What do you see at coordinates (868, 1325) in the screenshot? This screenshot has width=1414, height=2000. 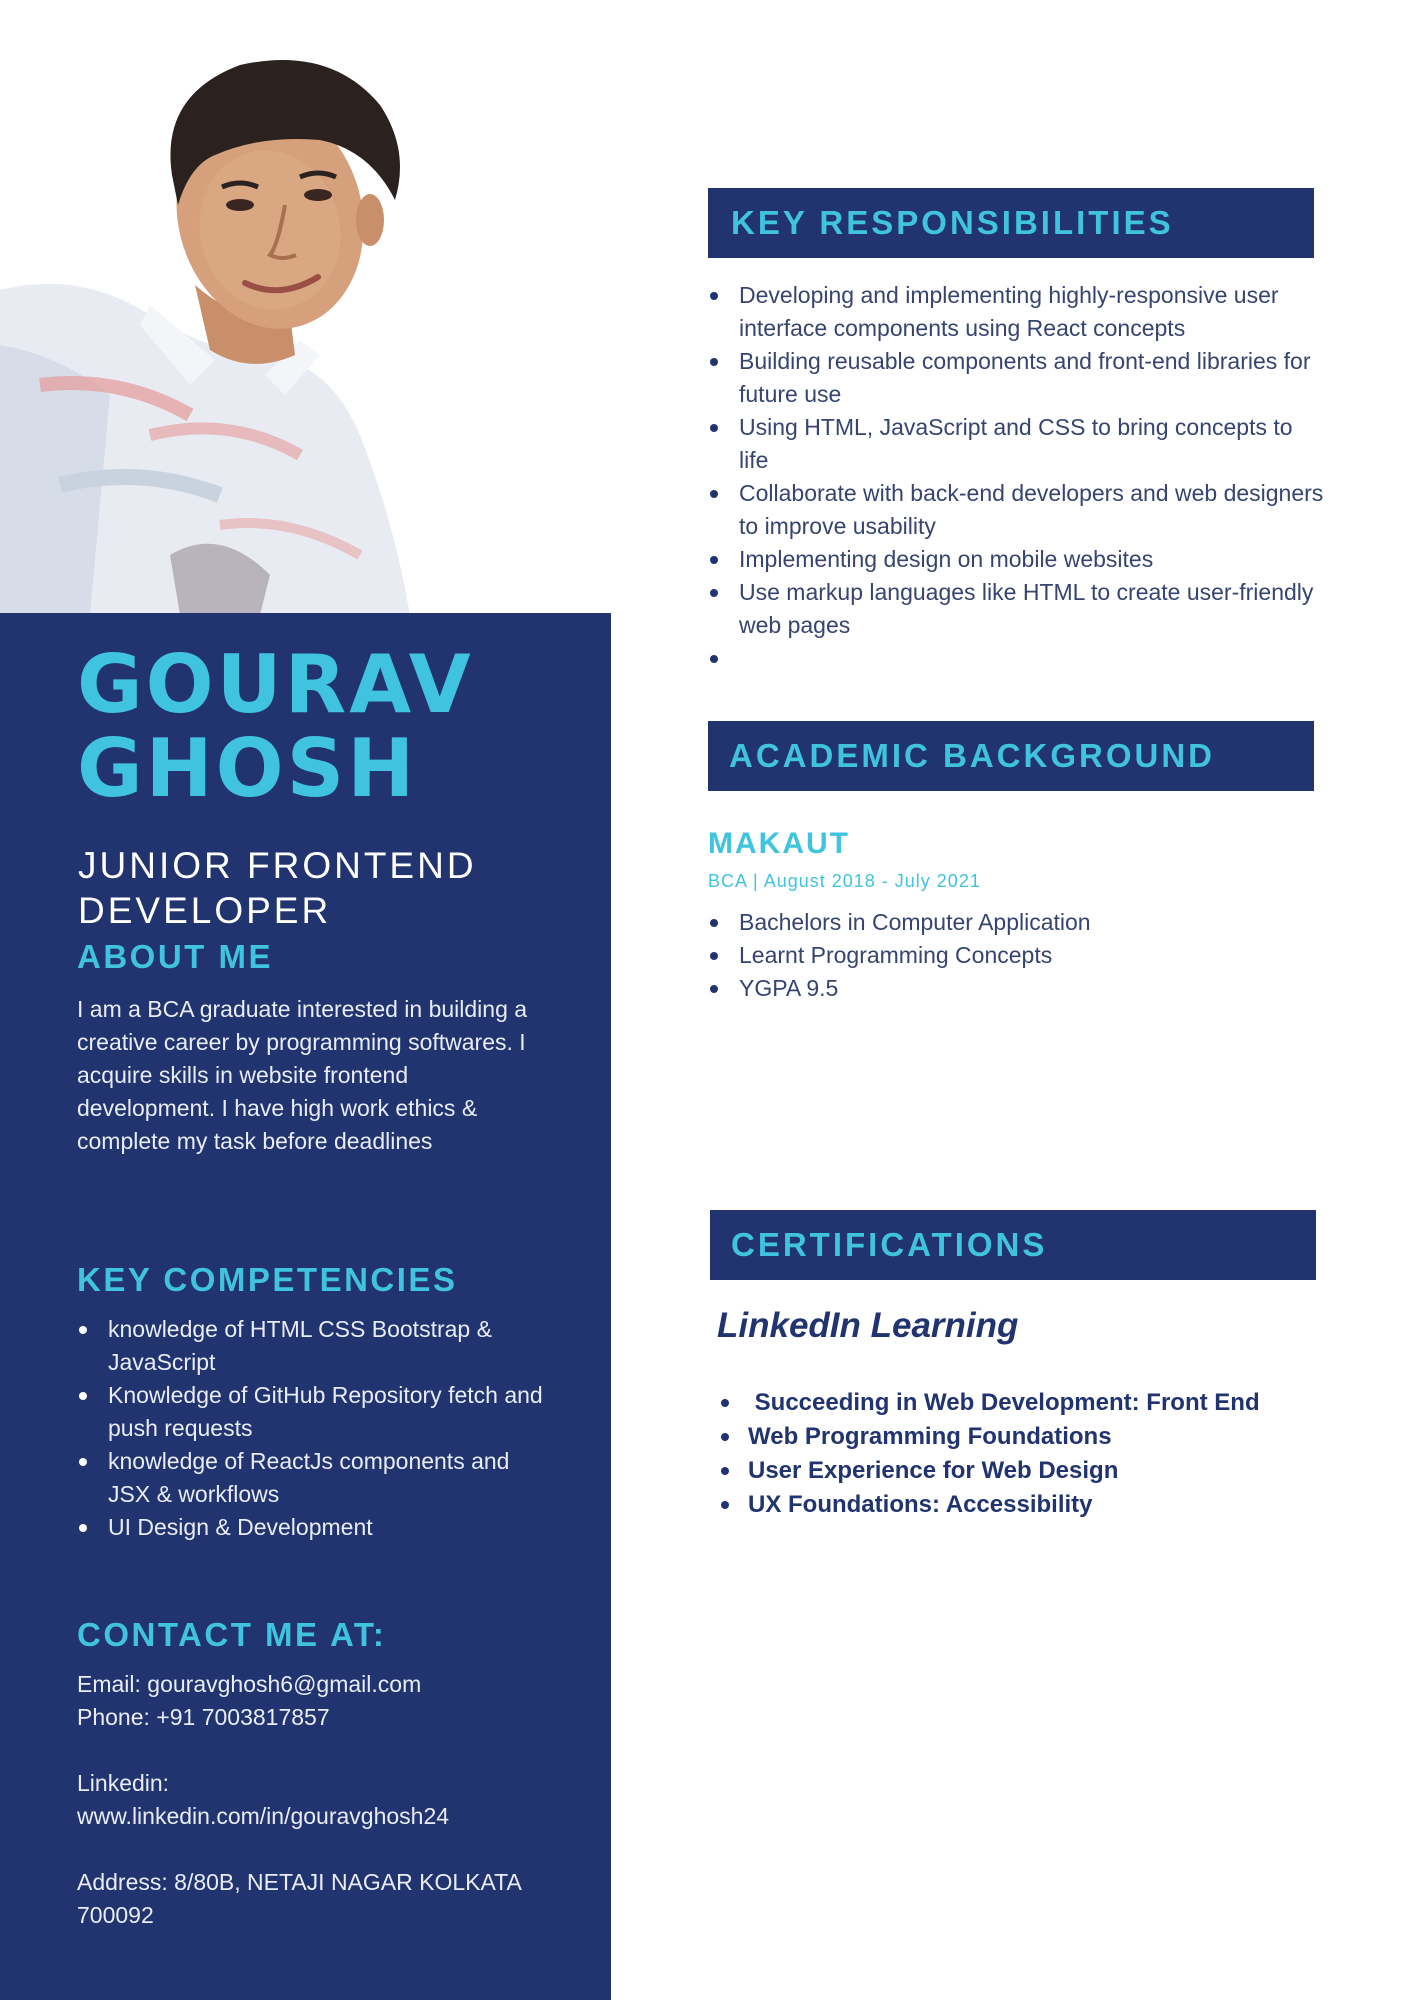 I see `cert-provider: LinkedIn Learning` at bounding box center [868, 1325].